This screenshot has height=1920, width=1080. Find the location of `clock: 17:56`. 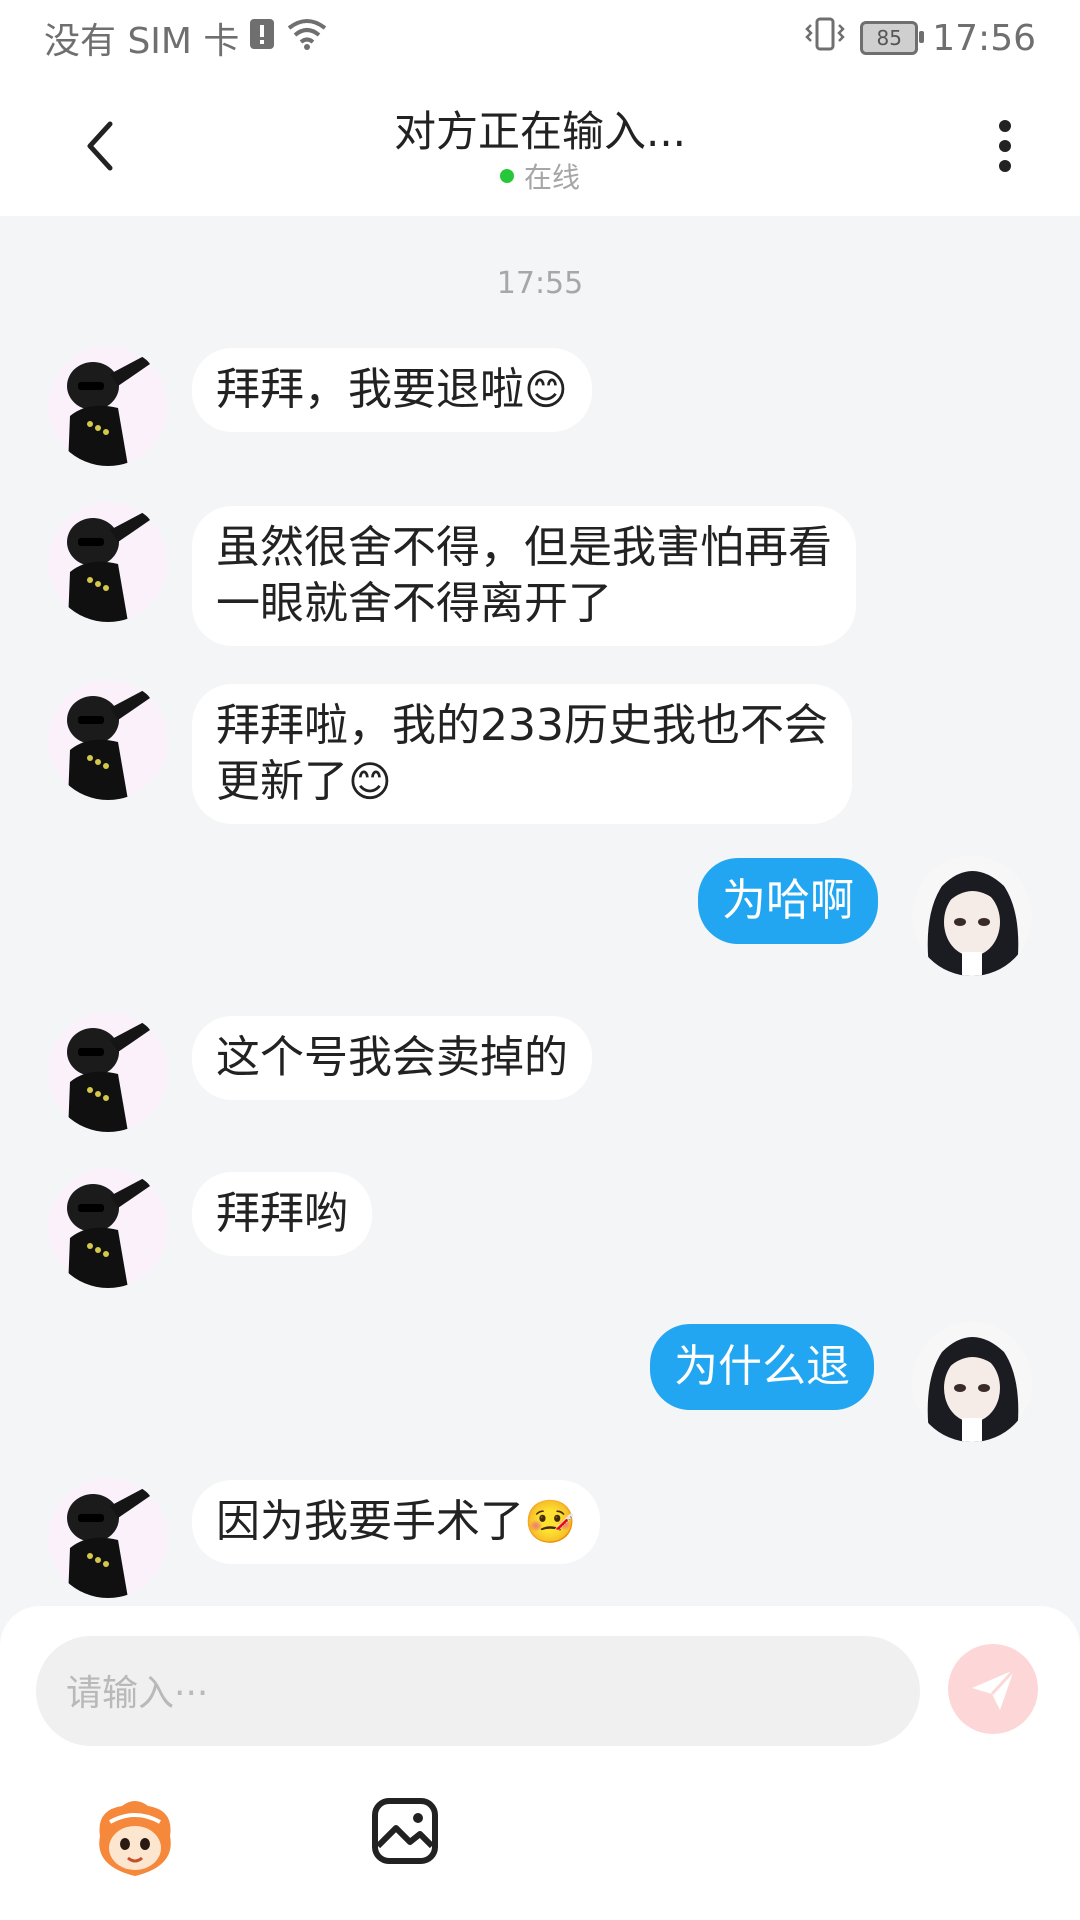

clock: 17:56 is located at coordinates (984, 38).